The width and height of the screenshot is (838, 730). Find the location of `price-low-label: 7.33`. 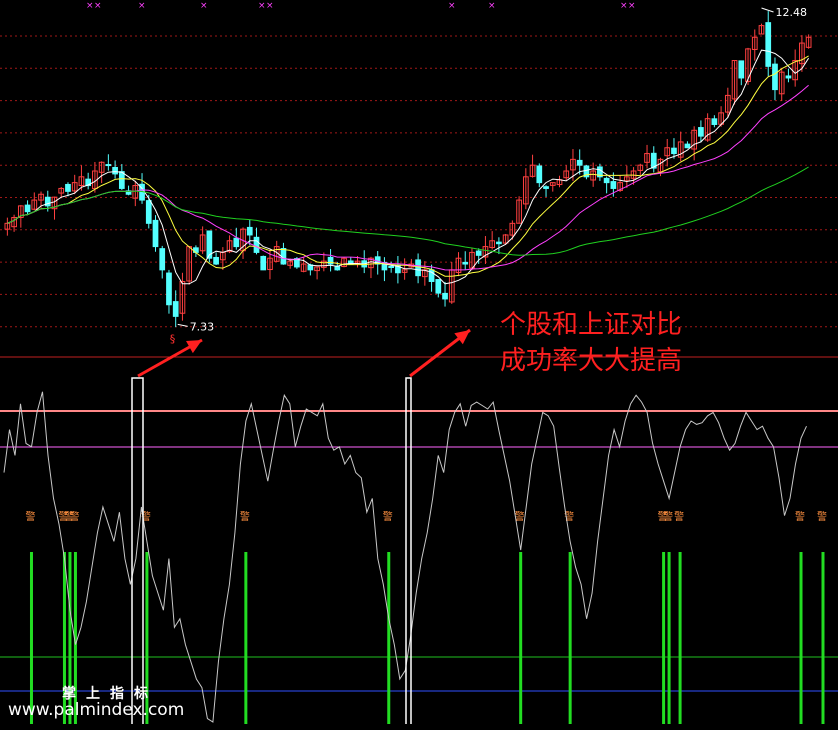

price-low-label: 7.33 is located at coordinates (202, 326).